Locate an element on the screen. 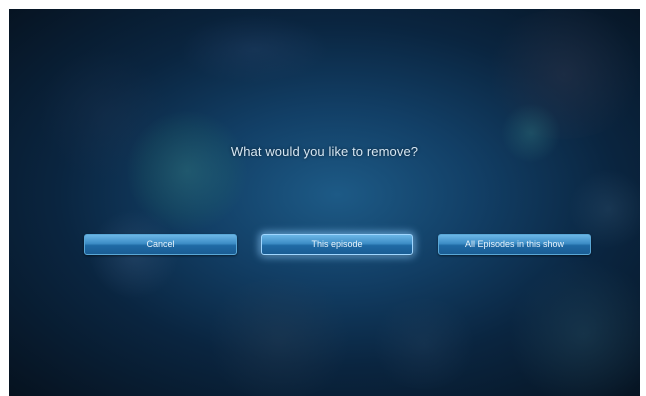 This screenshot has height=396, width=646. cancel-button: Cancel is located at coordinates (160, 244).